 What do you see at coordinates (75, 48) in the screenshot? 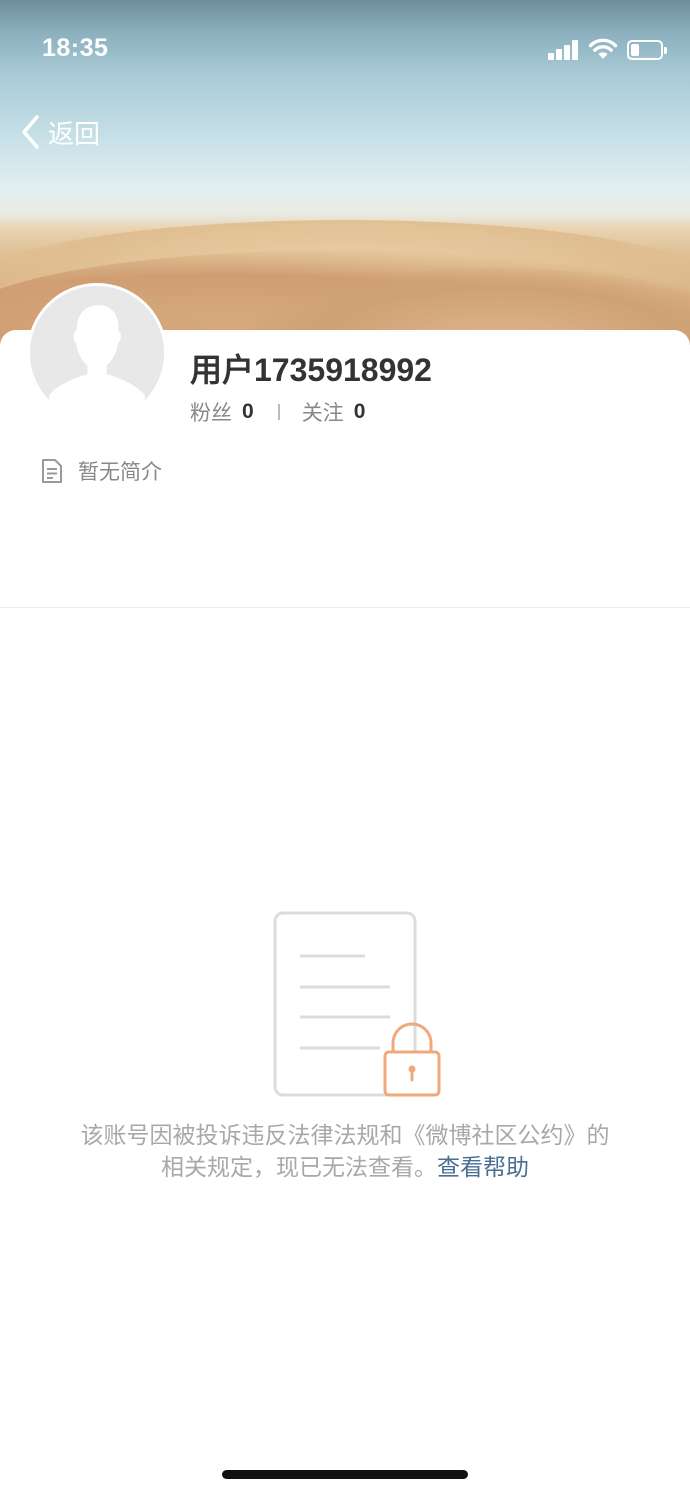
I see `status-time: 18:35` at bounding box center [75, 48].